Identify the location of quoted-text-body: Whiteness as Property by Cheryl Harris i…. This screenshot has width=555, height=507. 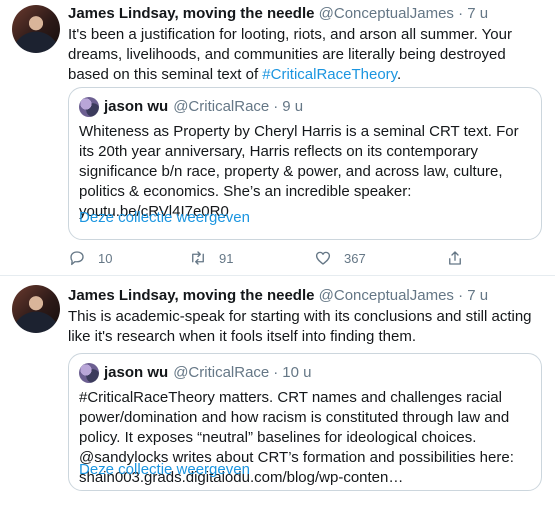
(299, 161).